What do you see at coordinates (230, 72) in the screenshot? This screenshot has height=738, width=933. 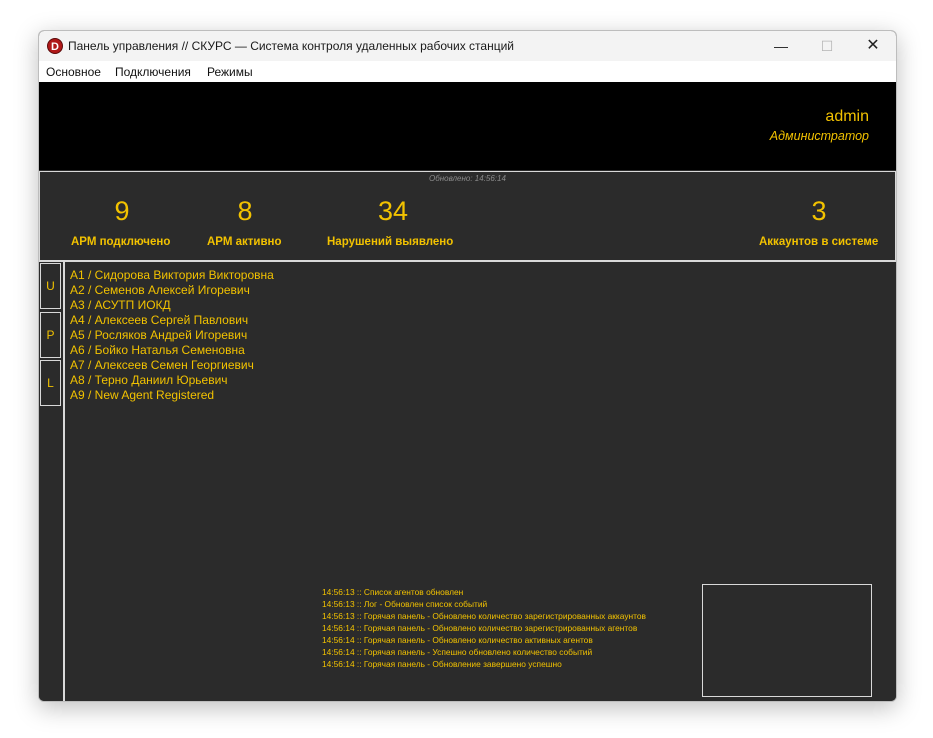 I see `menu-modes: Режимы` at bounding box center [230, 72].